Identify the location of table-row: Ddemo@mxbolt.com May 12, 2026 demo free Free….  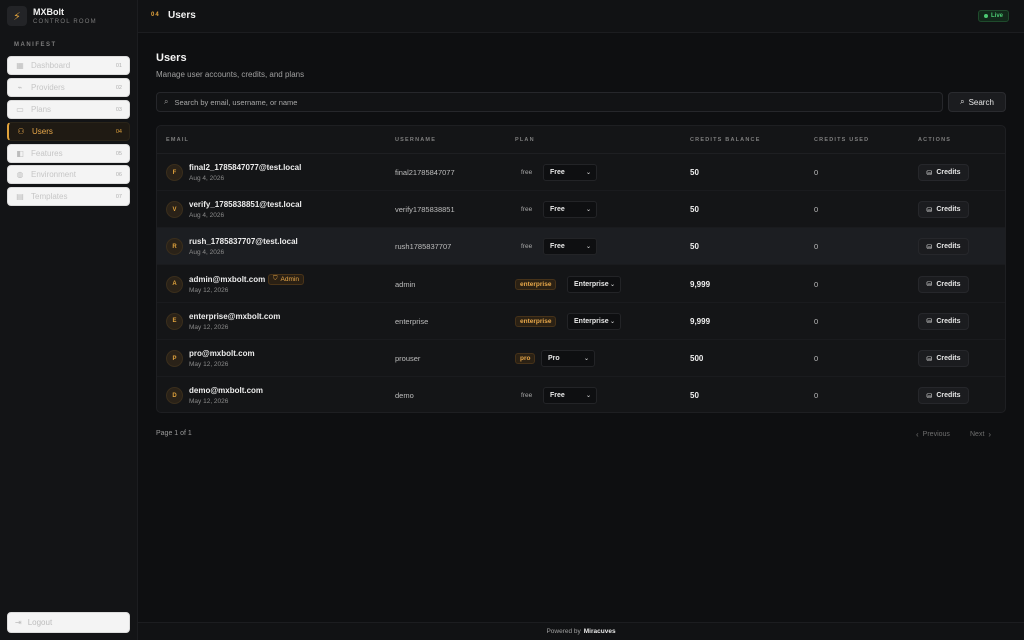
(581, 394).